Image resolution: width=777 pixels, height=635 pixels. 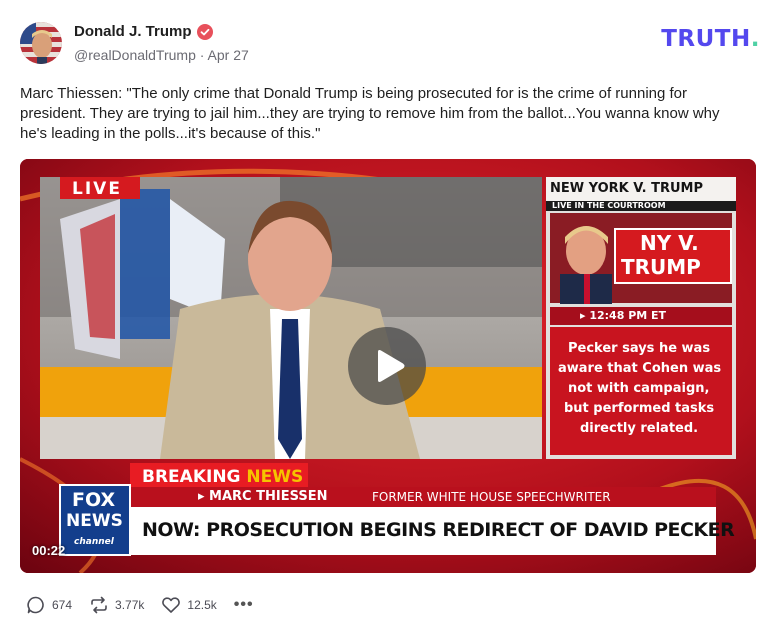 I want to click on like-count: 12.5k, so click(x=202, y=605).